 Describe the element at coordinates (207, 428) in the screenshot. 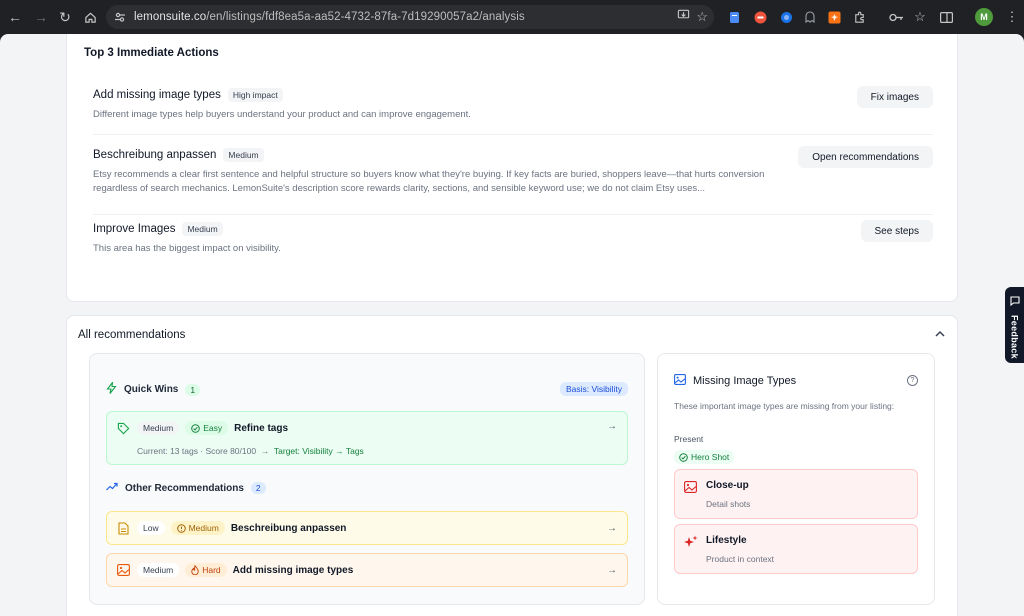

I see `effort-pill: Easy` at that location.